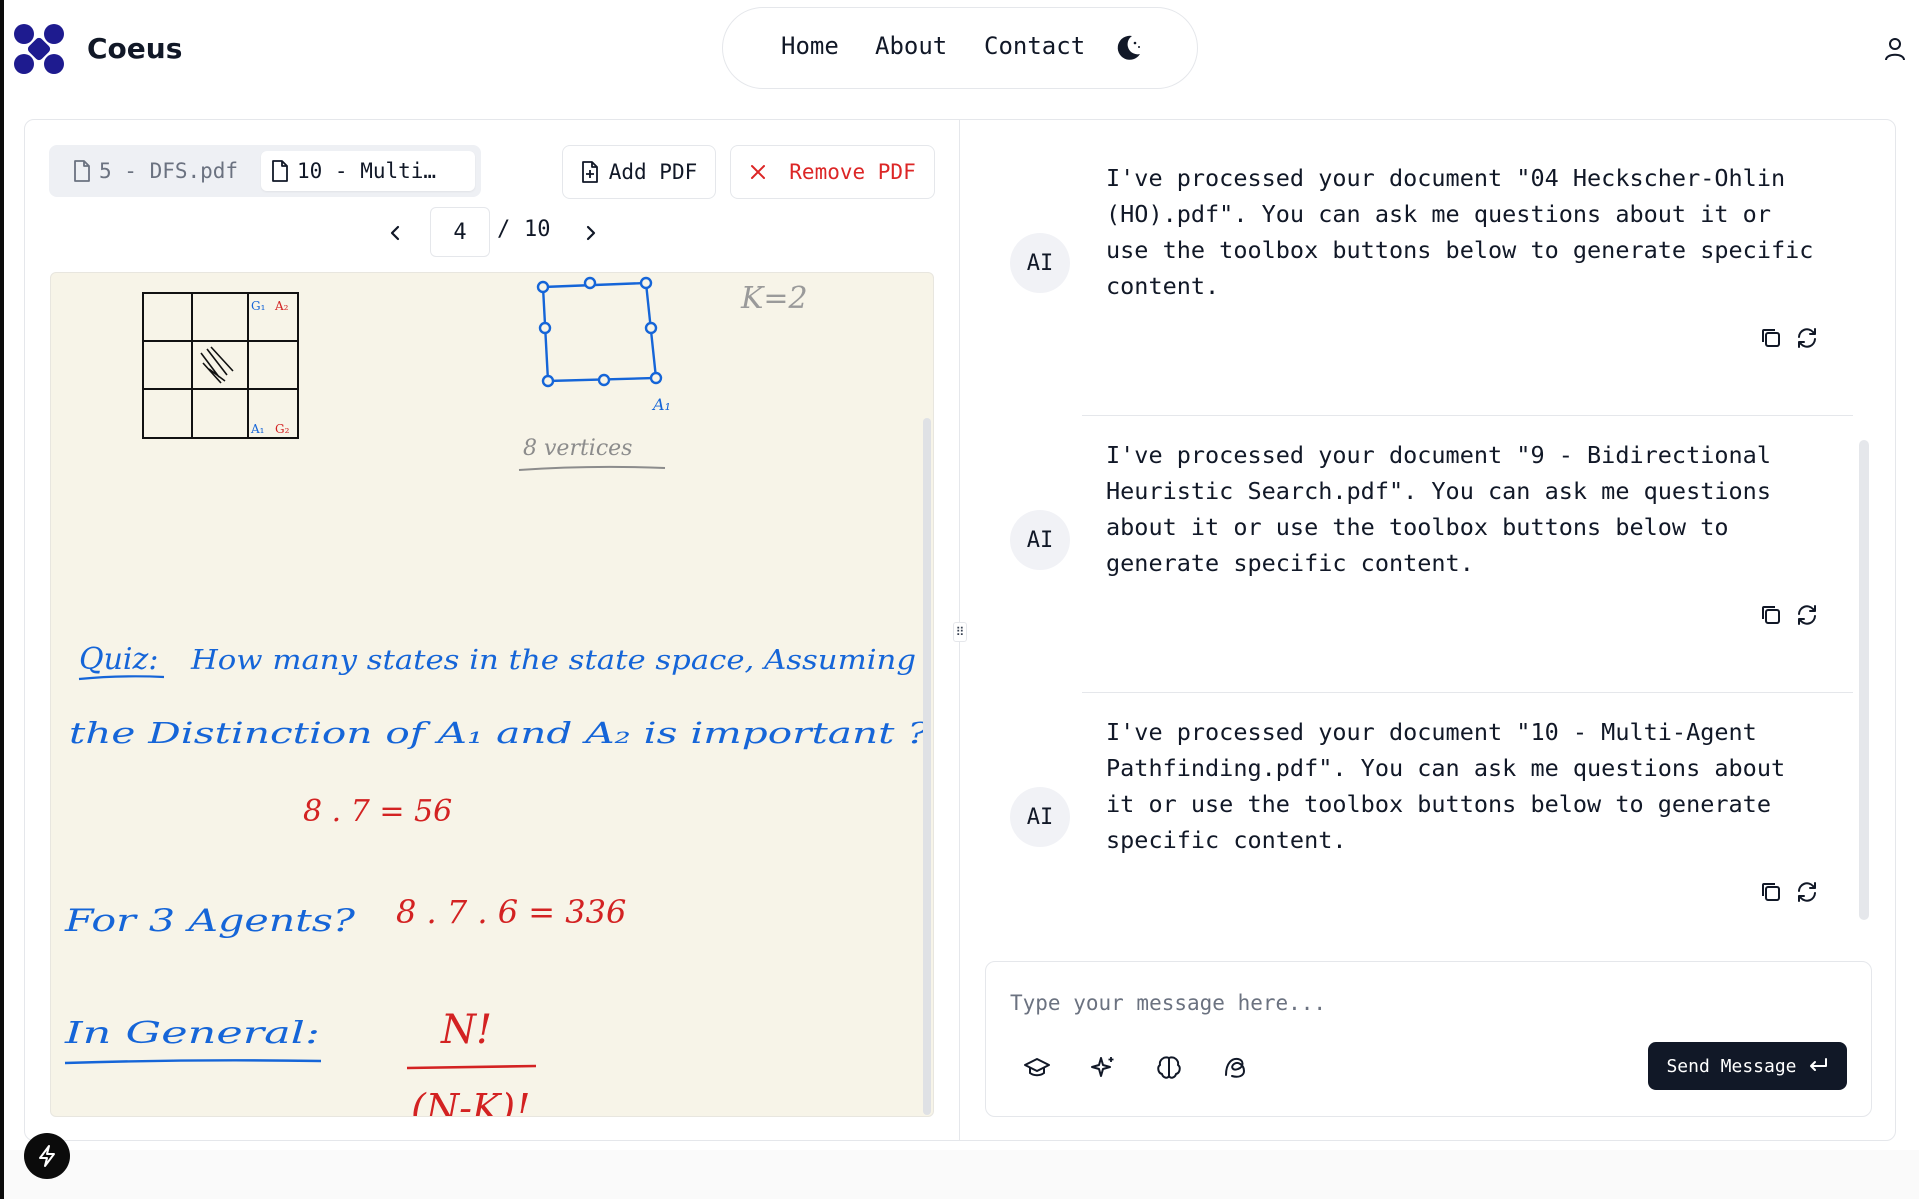  What do you see at coordinates (257, 429) in the screenshot?
I see `grid-label-a1: A₁` at bounding box center [257, 429].